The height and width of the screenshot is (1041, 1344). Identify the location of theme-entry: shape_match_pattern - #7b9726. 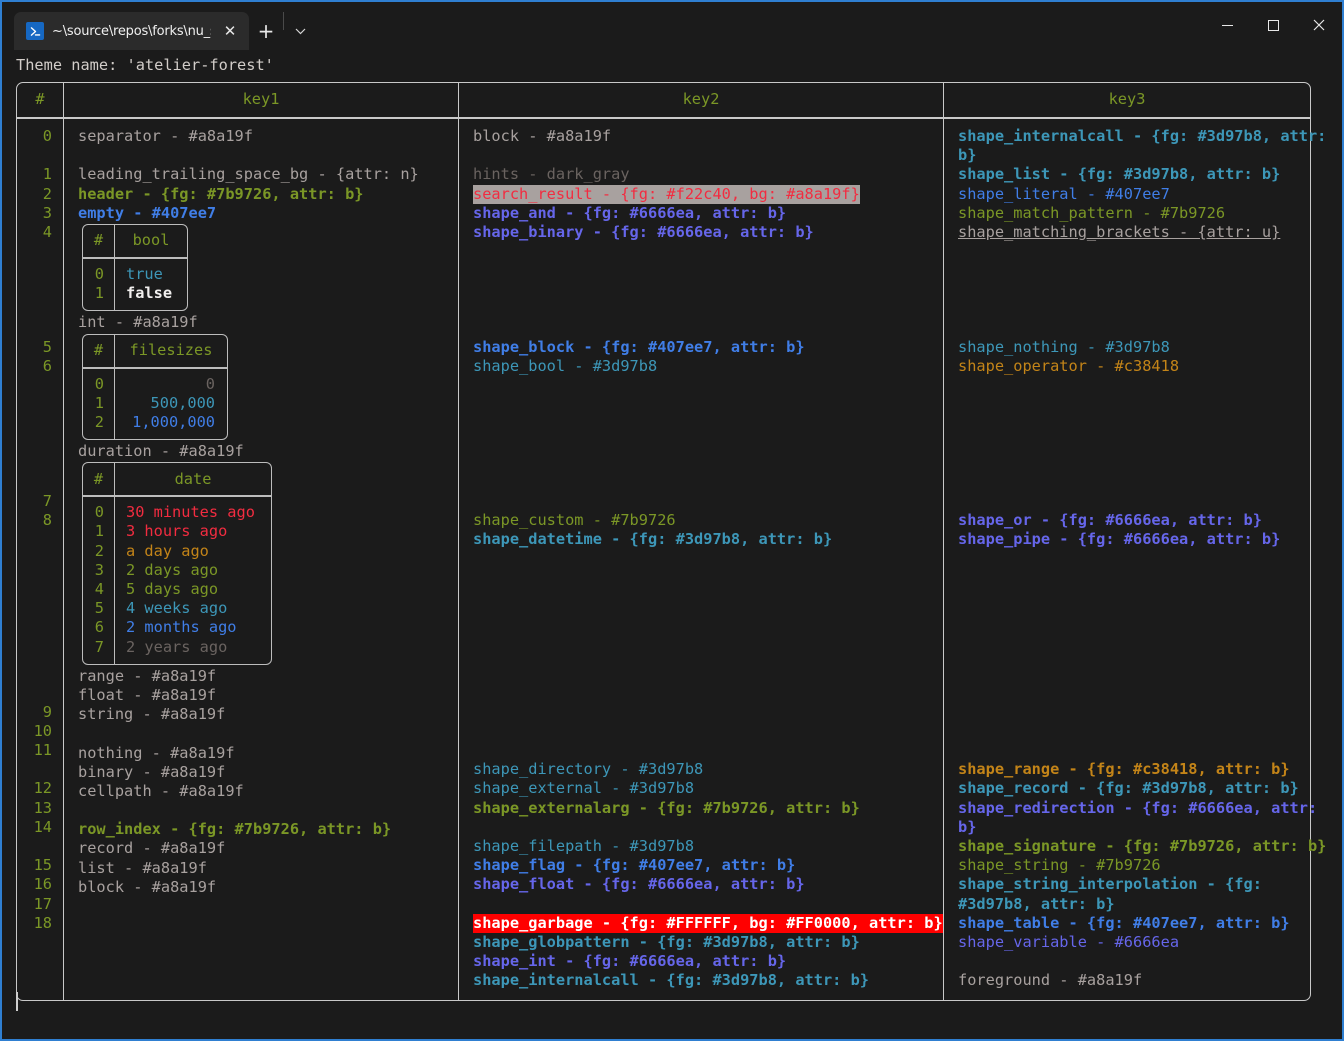
(1092, 212).